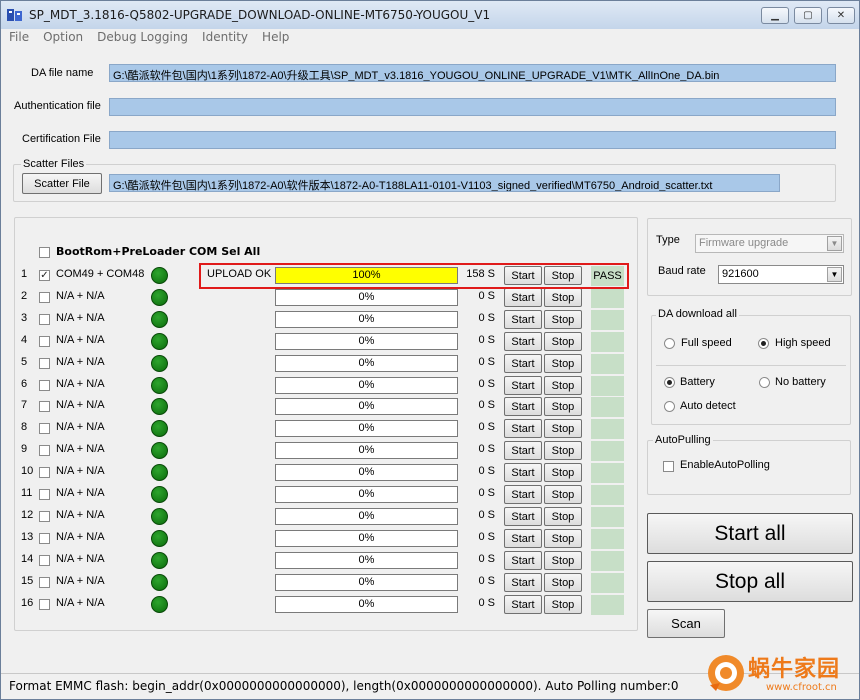  I want to click on port-row: 7 N/A + N/A 0% 0 S Start Stop, so click(325, 407).